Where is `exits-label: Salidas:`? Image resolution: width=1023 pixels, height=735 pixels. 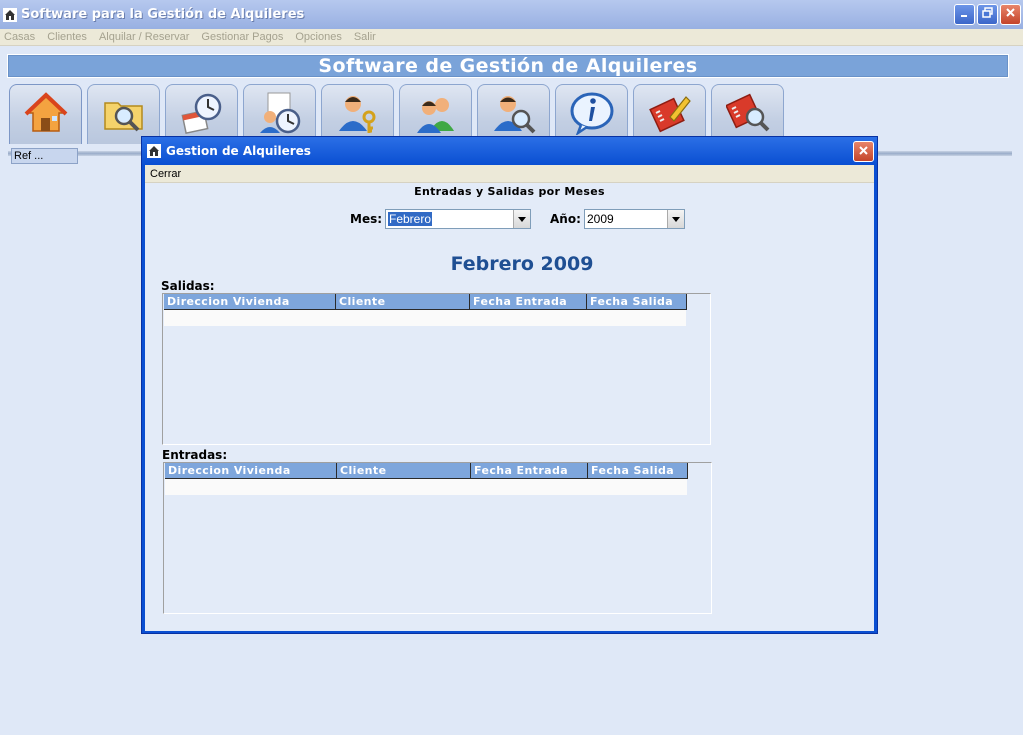
exits-label: Salidas: is located at coordinates (188, 286).